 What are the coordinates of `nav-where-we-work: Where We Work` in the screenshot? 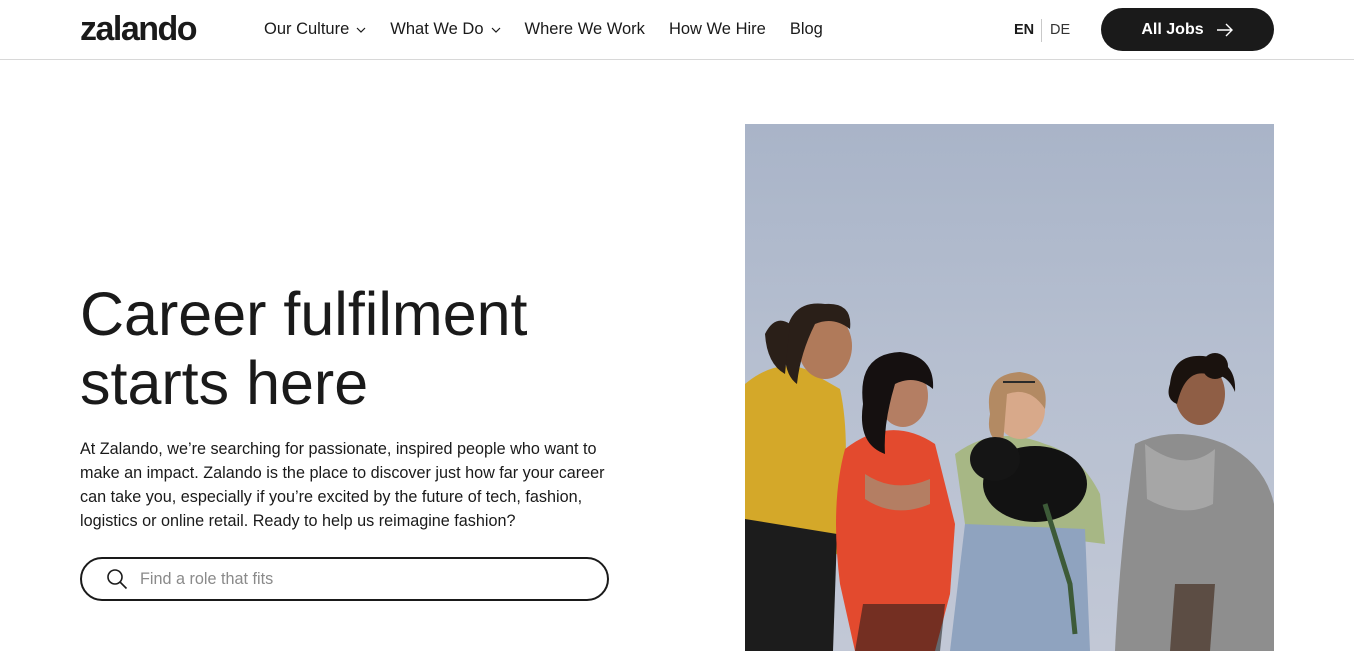 It's located at (585, 29).